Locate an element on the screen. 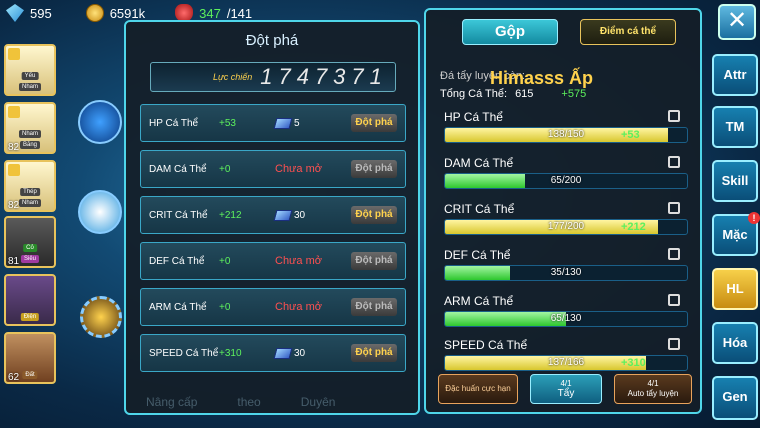 This screenshot has width=760, height=428. breakthrough-row: HP Cá Thể +53 5 Đột phá is located at coordinates (273, 123).